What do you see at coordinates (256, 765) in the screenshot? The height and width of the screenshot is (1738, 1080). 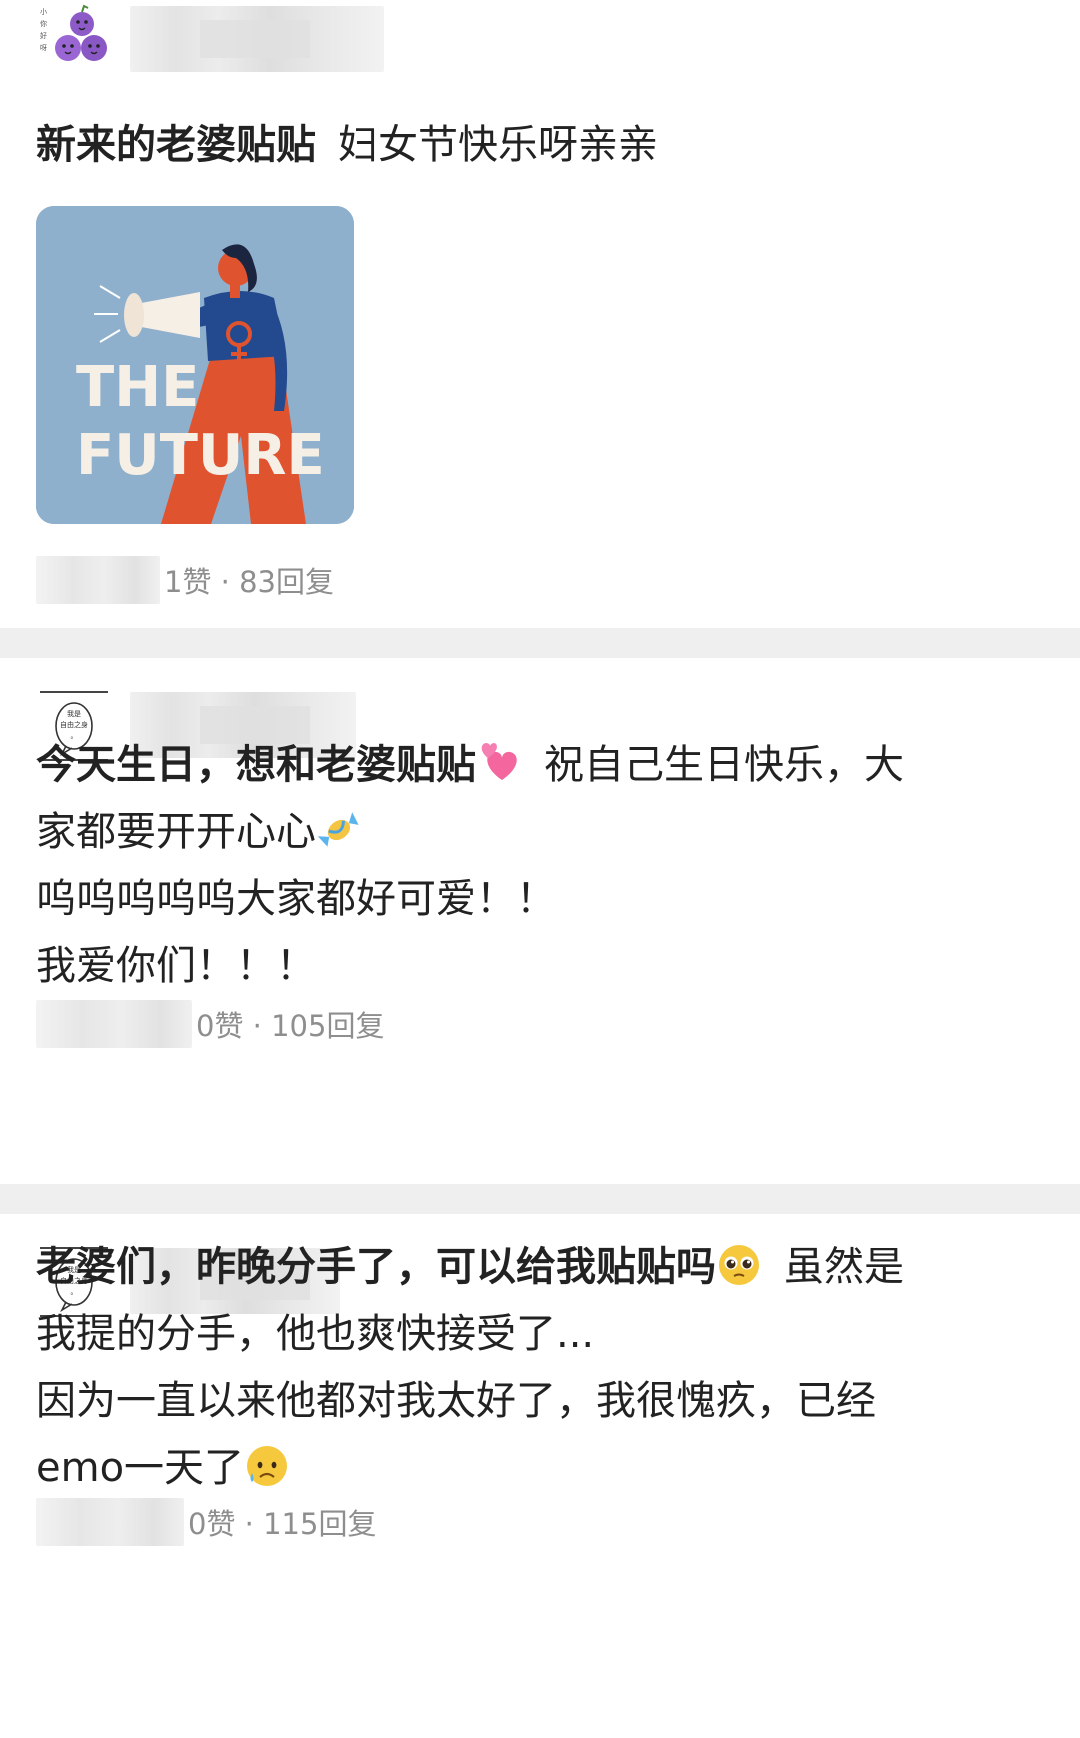 I see `post-title: 今天生日，想和老婆贴贴` at bounding box center [256, 765].